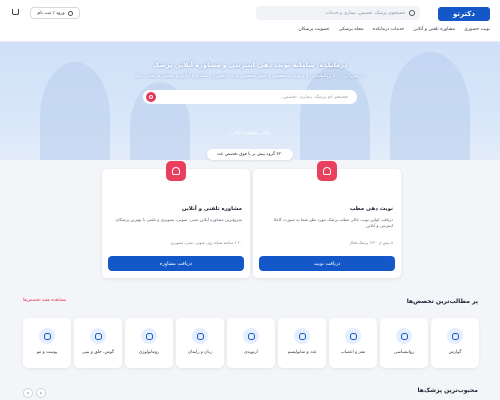 Image resolution: width=500 pixels, height=400 pixels. Describe the element at coordinates (70, 13) in the screenshot. I see `user-icon` at that location.